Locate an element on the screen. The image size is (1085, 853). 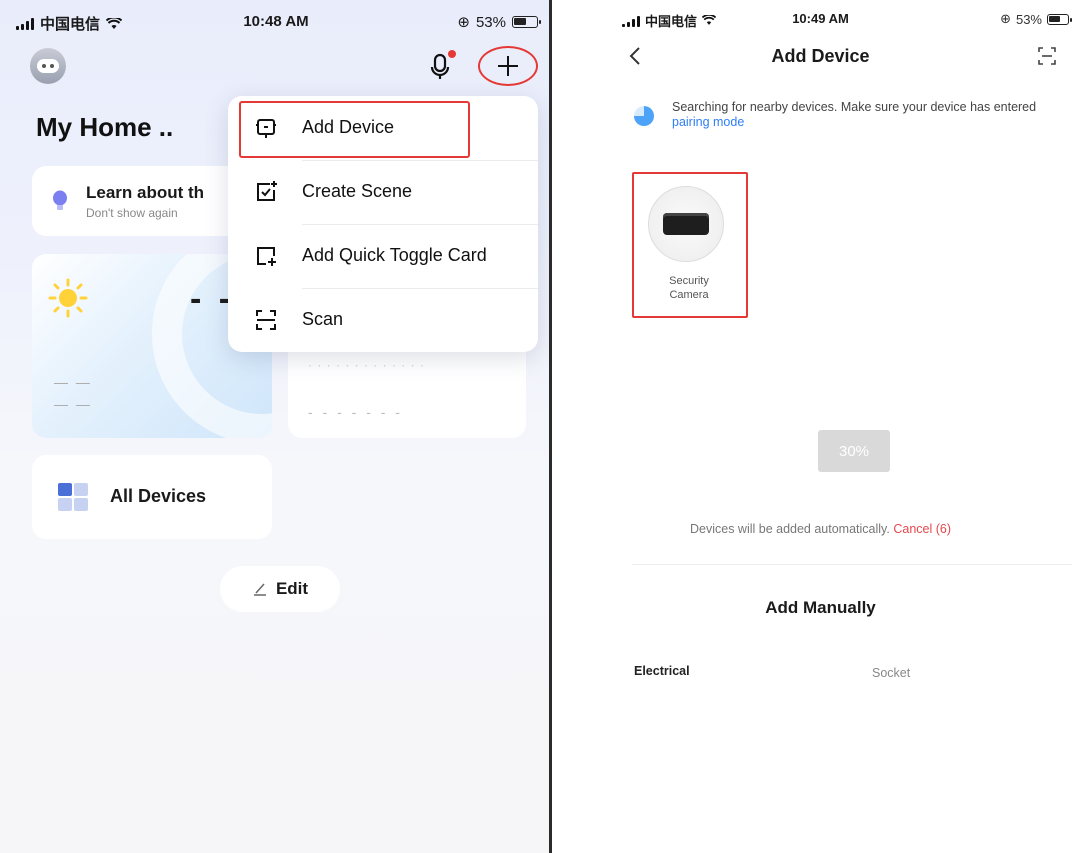
microphone-button is located at coordinates (442, 66).